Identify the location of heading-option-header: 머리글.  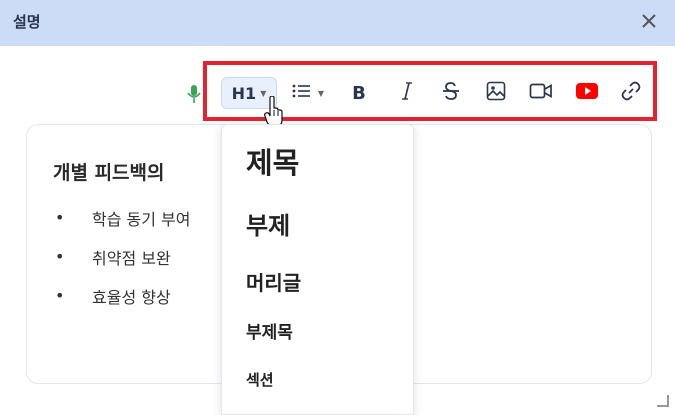
(273, 281).